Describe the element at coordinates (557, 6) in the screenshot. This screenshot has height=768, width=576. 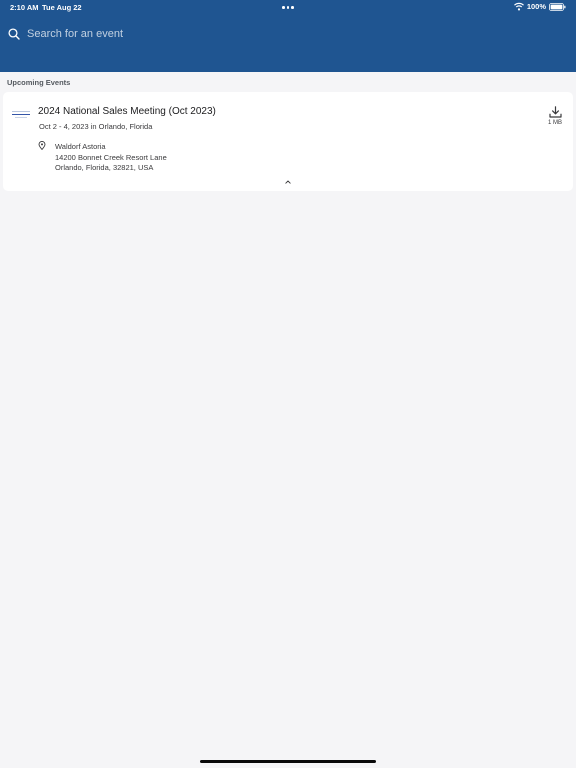
I see `battery-icon` at that location.